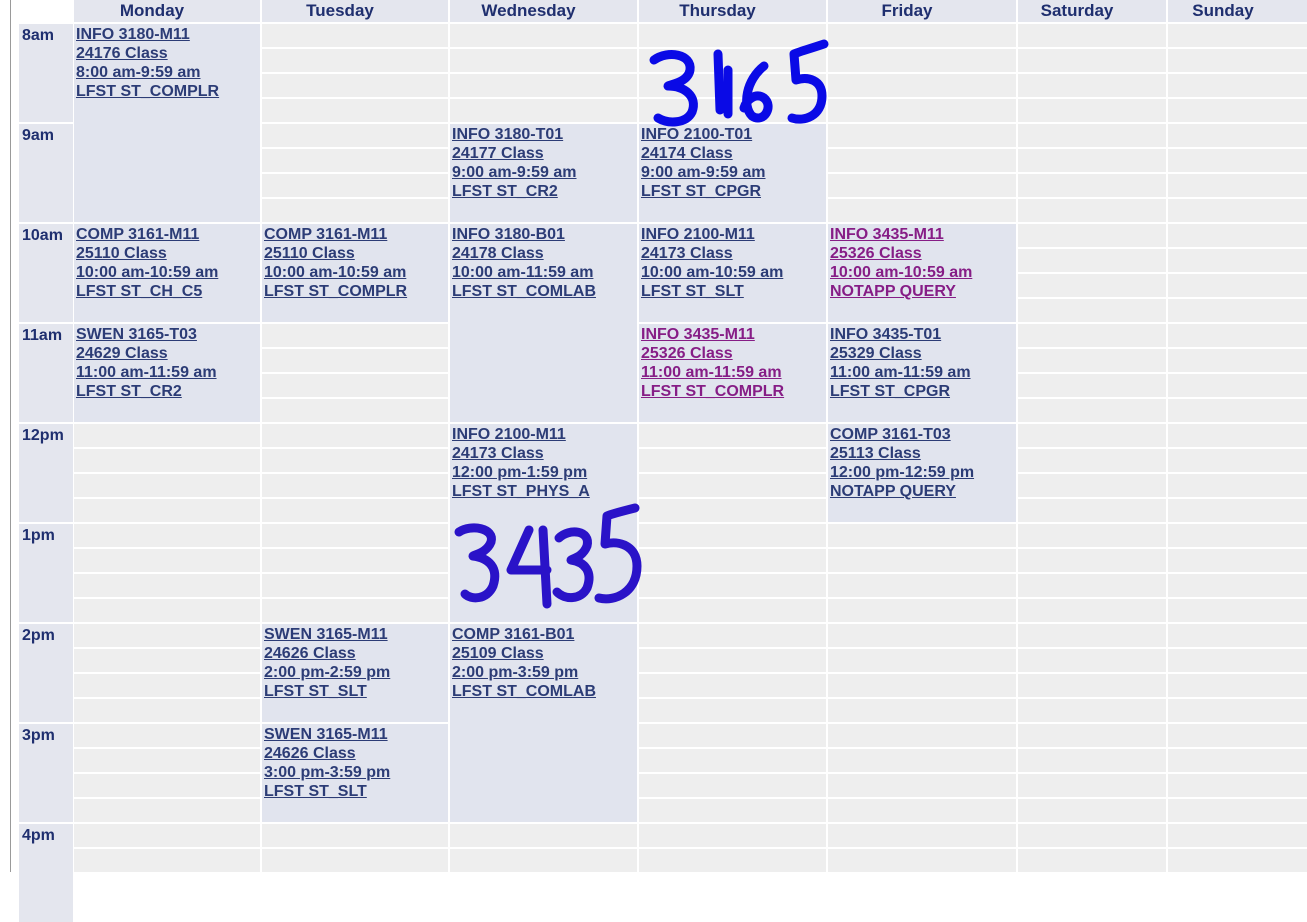 The height and width of the screenshot is (922, 1307). Describe the element at coordinates (544, 634) in the screenshot. I see `course-section-link: COMP 3161-B01` at that location.